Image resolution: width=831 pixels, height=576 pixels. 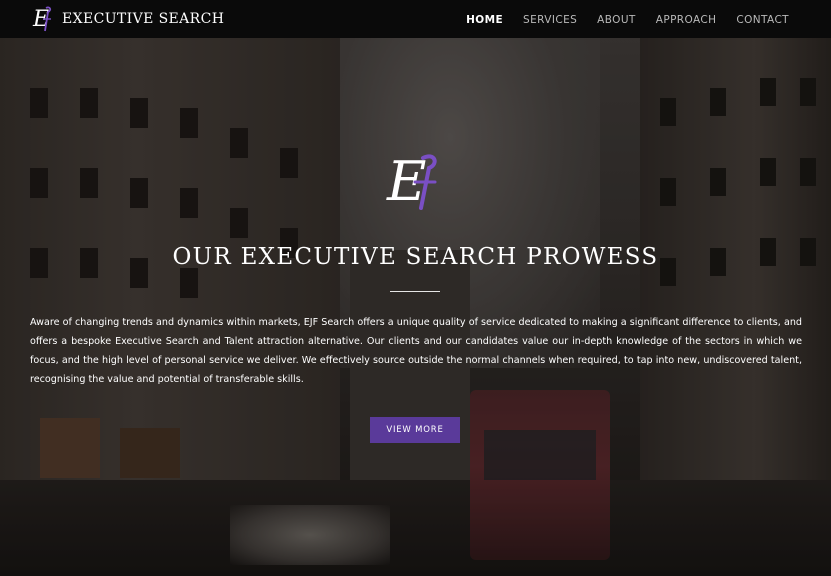 I want to click on hero-title: OUR EXECUTIVE SEARCH PROWESS, so click(x=415, y=257).